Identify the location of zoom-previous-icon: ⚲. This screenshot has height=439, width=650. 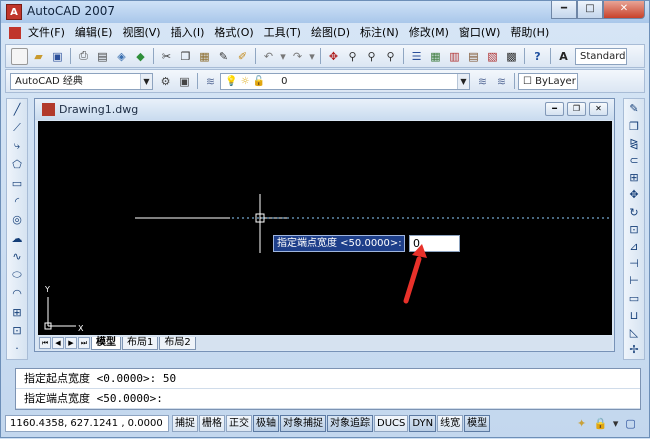
(390, 56).